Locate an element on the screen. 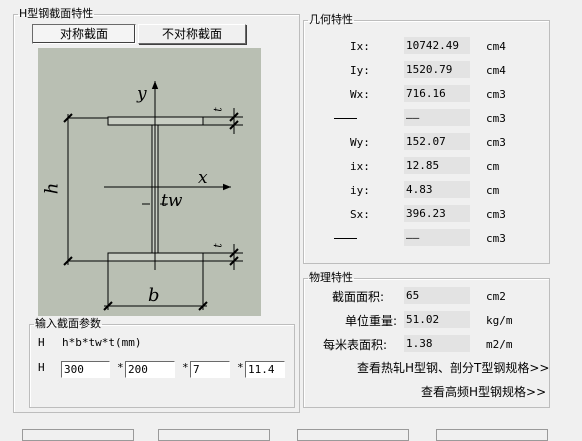 The image size is (582, 441). physical-row-label: 单位重量: is located at coordinates (371, 321).